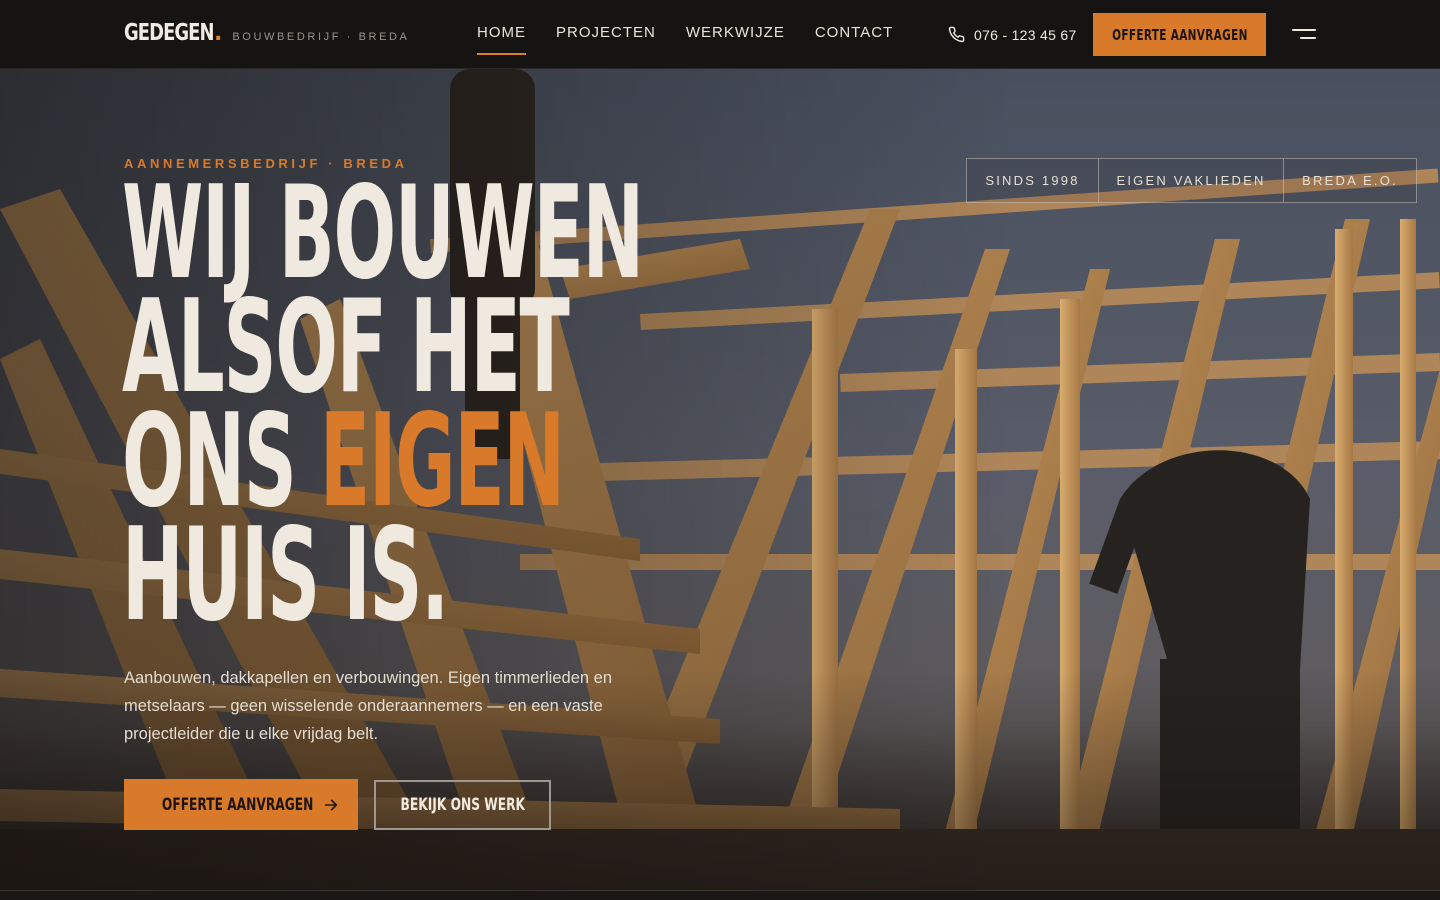 The height and width of the screenshot is (900, 1440). I want to click on header-quote-label: OFFERTE AANVRAGEN, so click(1179, 34).